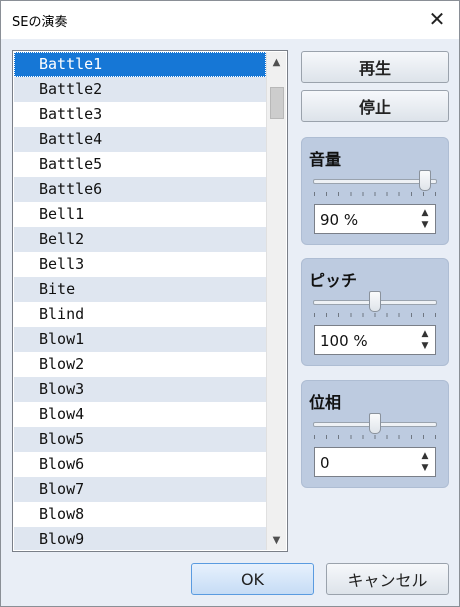  I want to click on volume-label: 音量, so click(325, 159).